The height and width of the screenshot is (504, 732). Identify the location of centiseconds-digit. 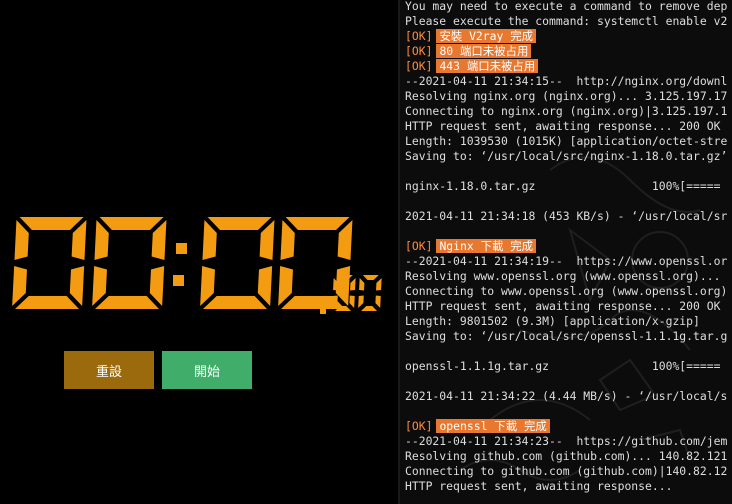
(370, 293).